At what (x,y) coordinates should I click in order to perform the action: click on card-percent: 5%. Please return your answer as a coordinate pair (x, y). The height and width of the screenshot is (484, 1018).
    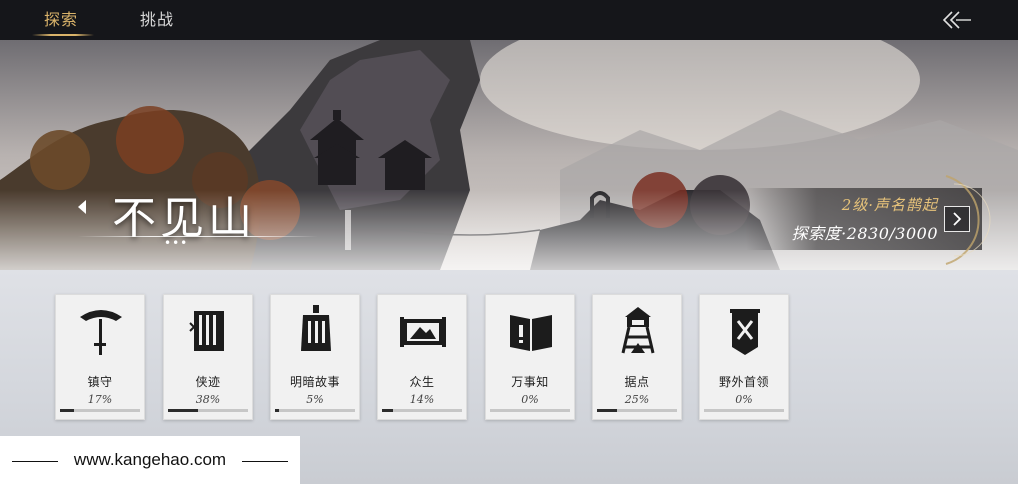
    Looking at the image, I should click on (315, 399).